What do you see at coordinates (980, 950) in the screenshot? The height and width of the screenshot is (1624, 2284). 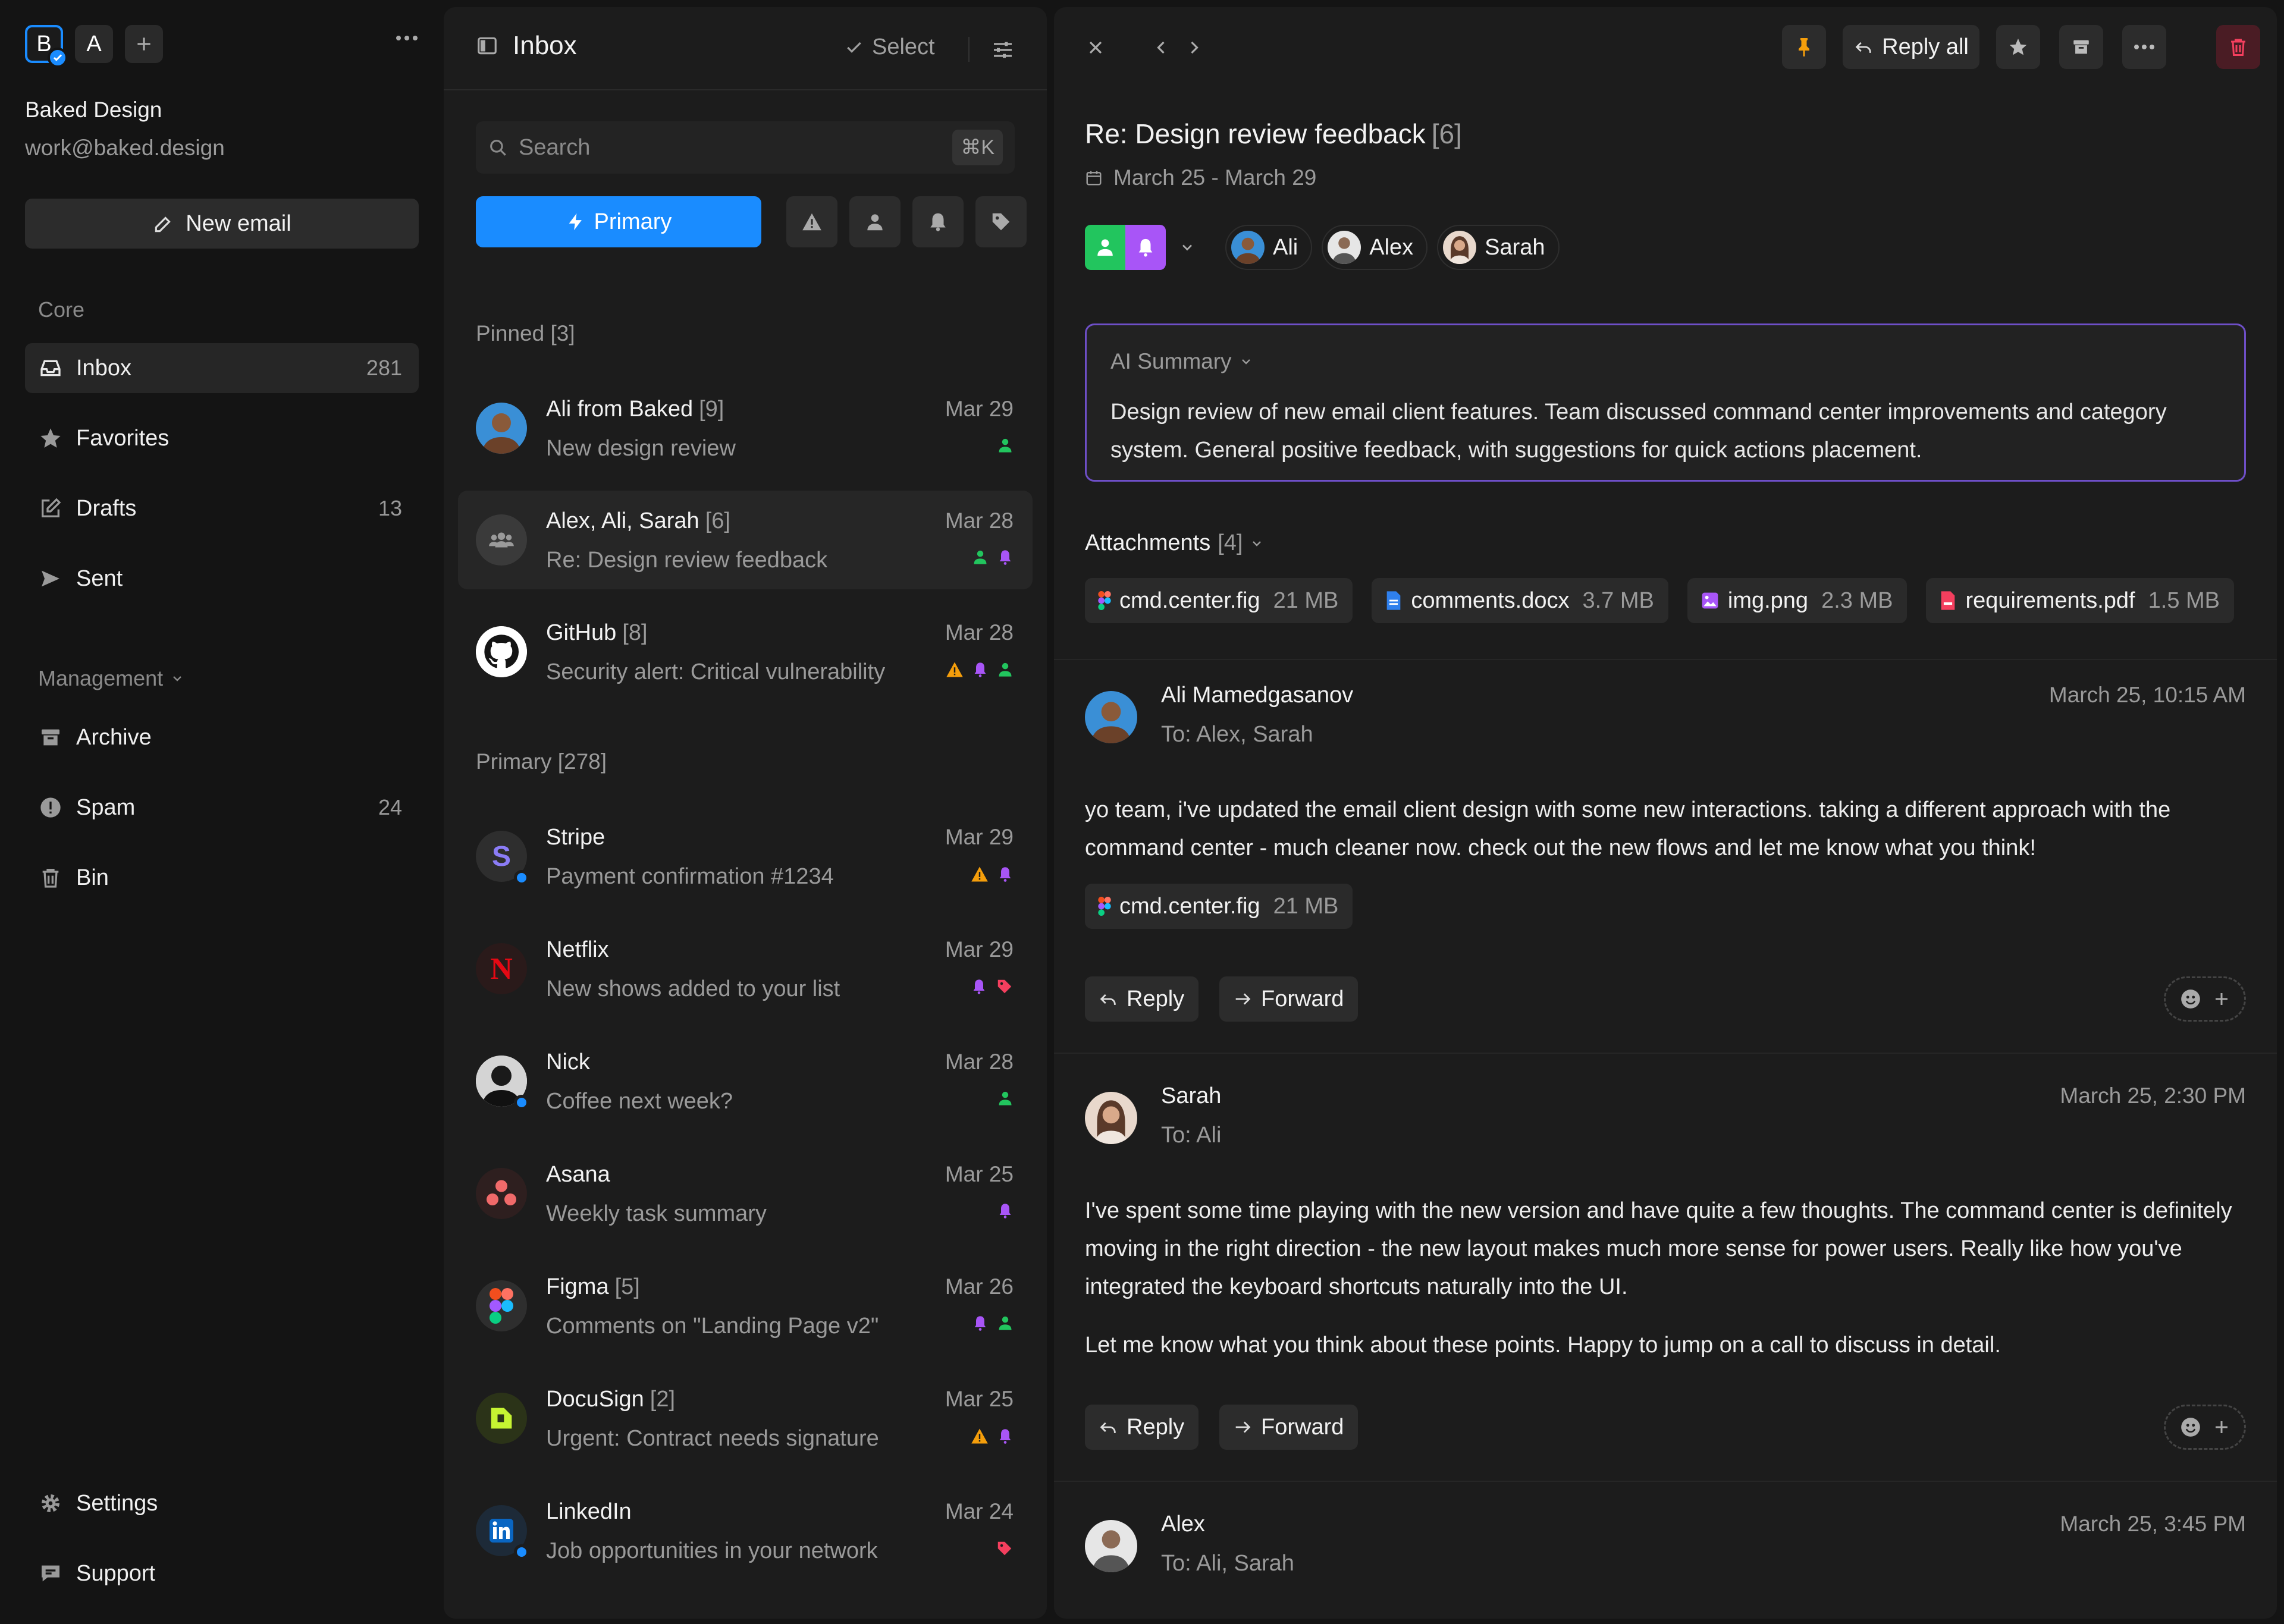 I see `mail-date: Mar 29` at bounding box center [980, 950].